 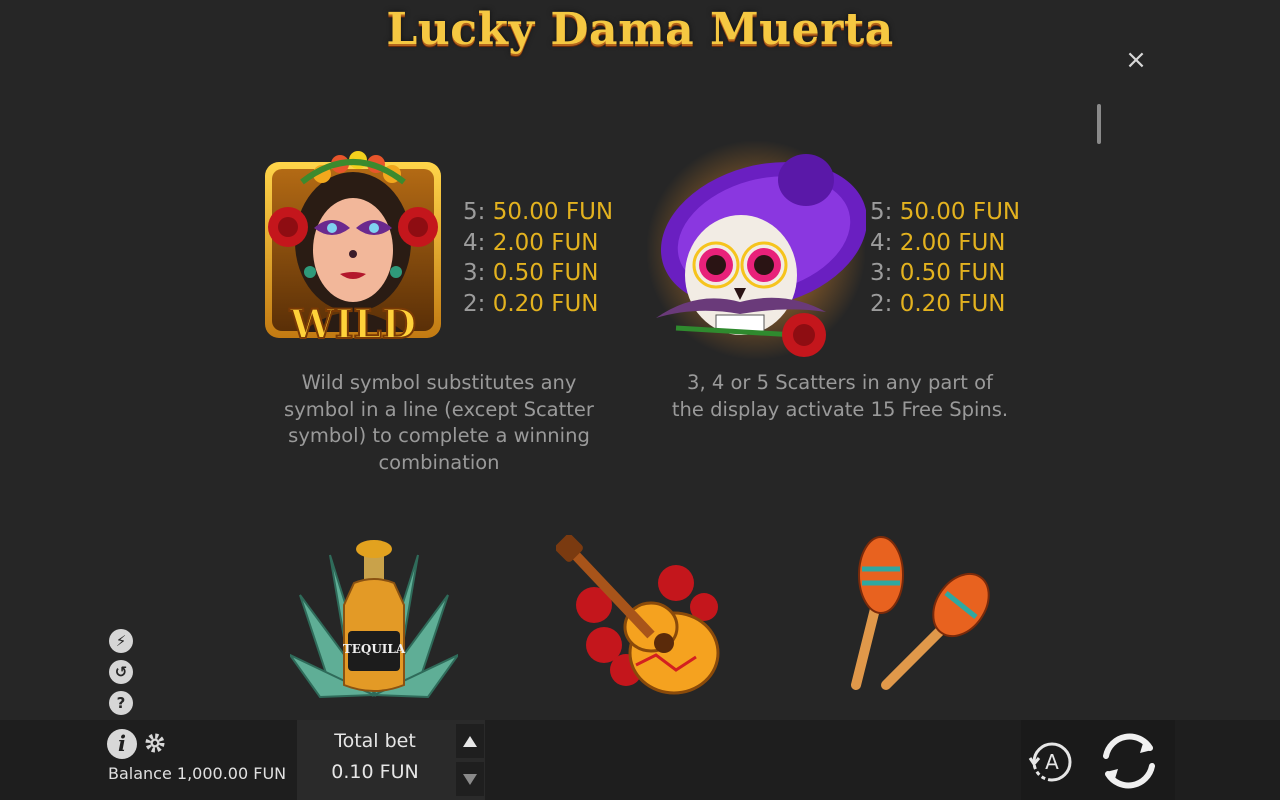 I want to click on bet-increase-button, so click(x=470, y=741).